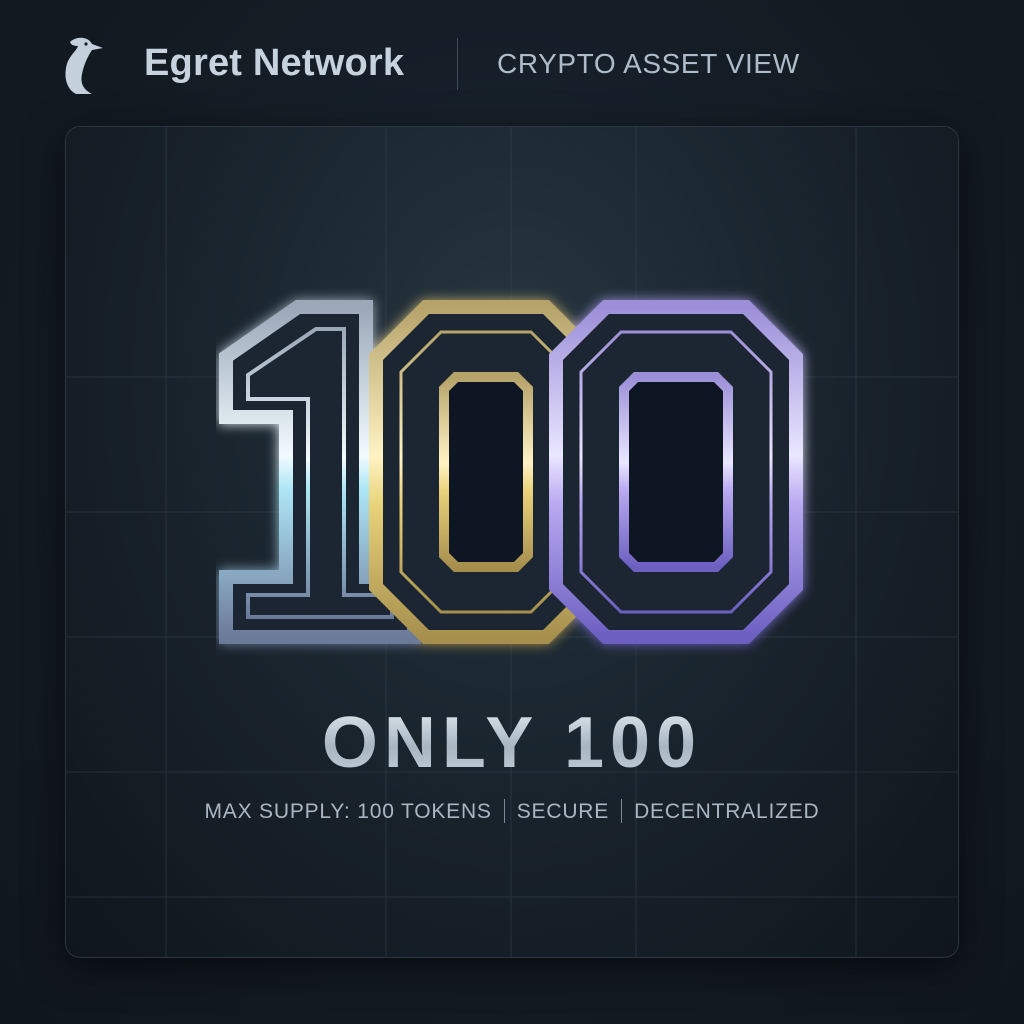 This screenshot has width=1024, height=1024. Describe the element at coordinates (563, 811) in the screenshot. I see `detail-secure: SECURE` at that location.